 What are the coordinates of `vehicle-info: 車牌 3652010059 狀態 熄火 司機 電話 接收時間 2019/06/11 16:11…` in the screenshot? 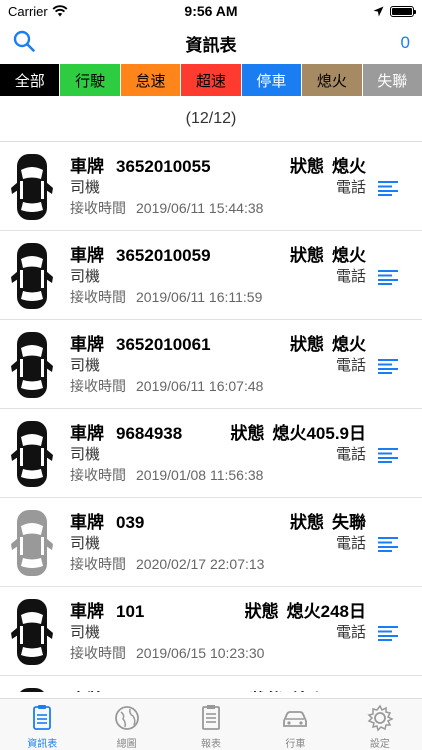 It's located at (246, 275).